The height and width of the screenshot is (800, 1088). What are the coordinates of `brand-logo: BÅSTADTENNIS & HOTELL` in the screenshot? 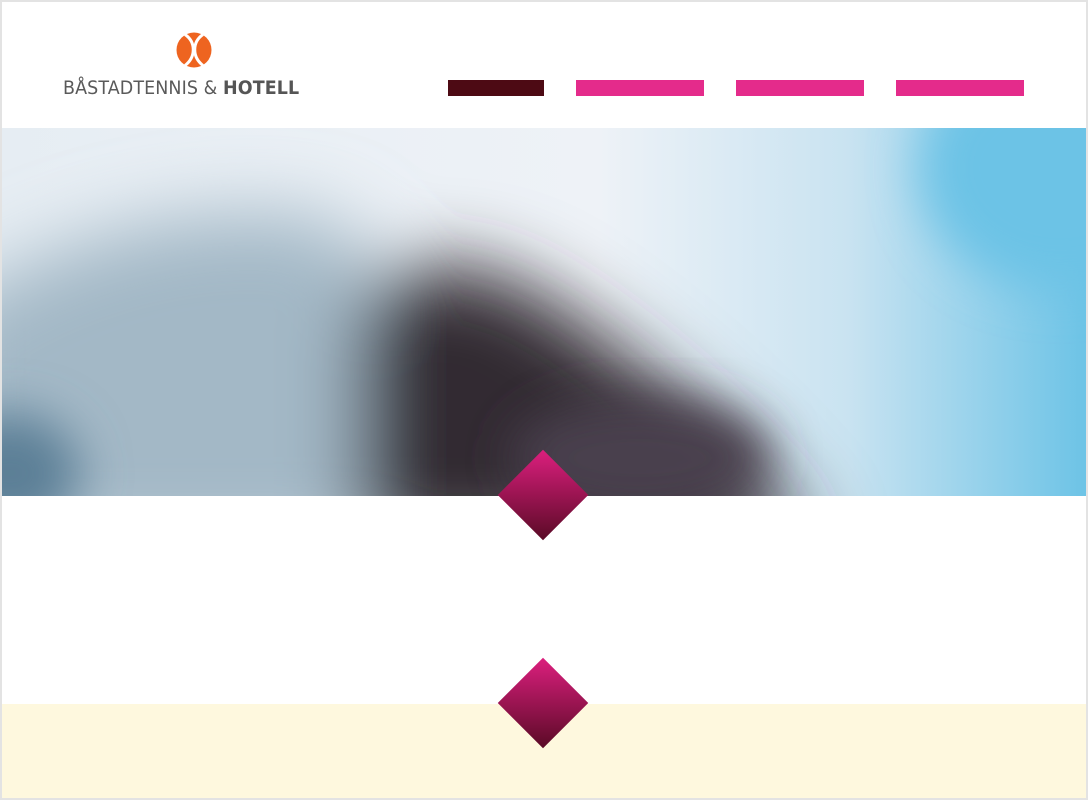 It's located at (195, 66).